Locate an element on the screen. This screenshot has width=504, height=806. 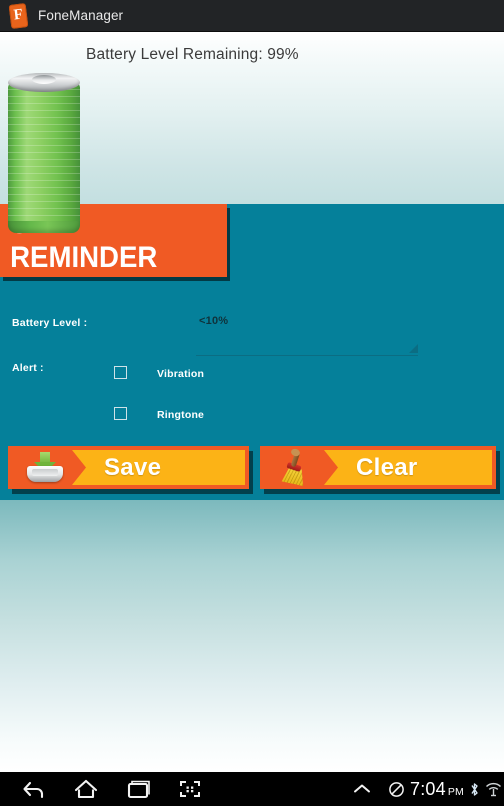
chevron-up-icon is located at coordinates (362, 788).